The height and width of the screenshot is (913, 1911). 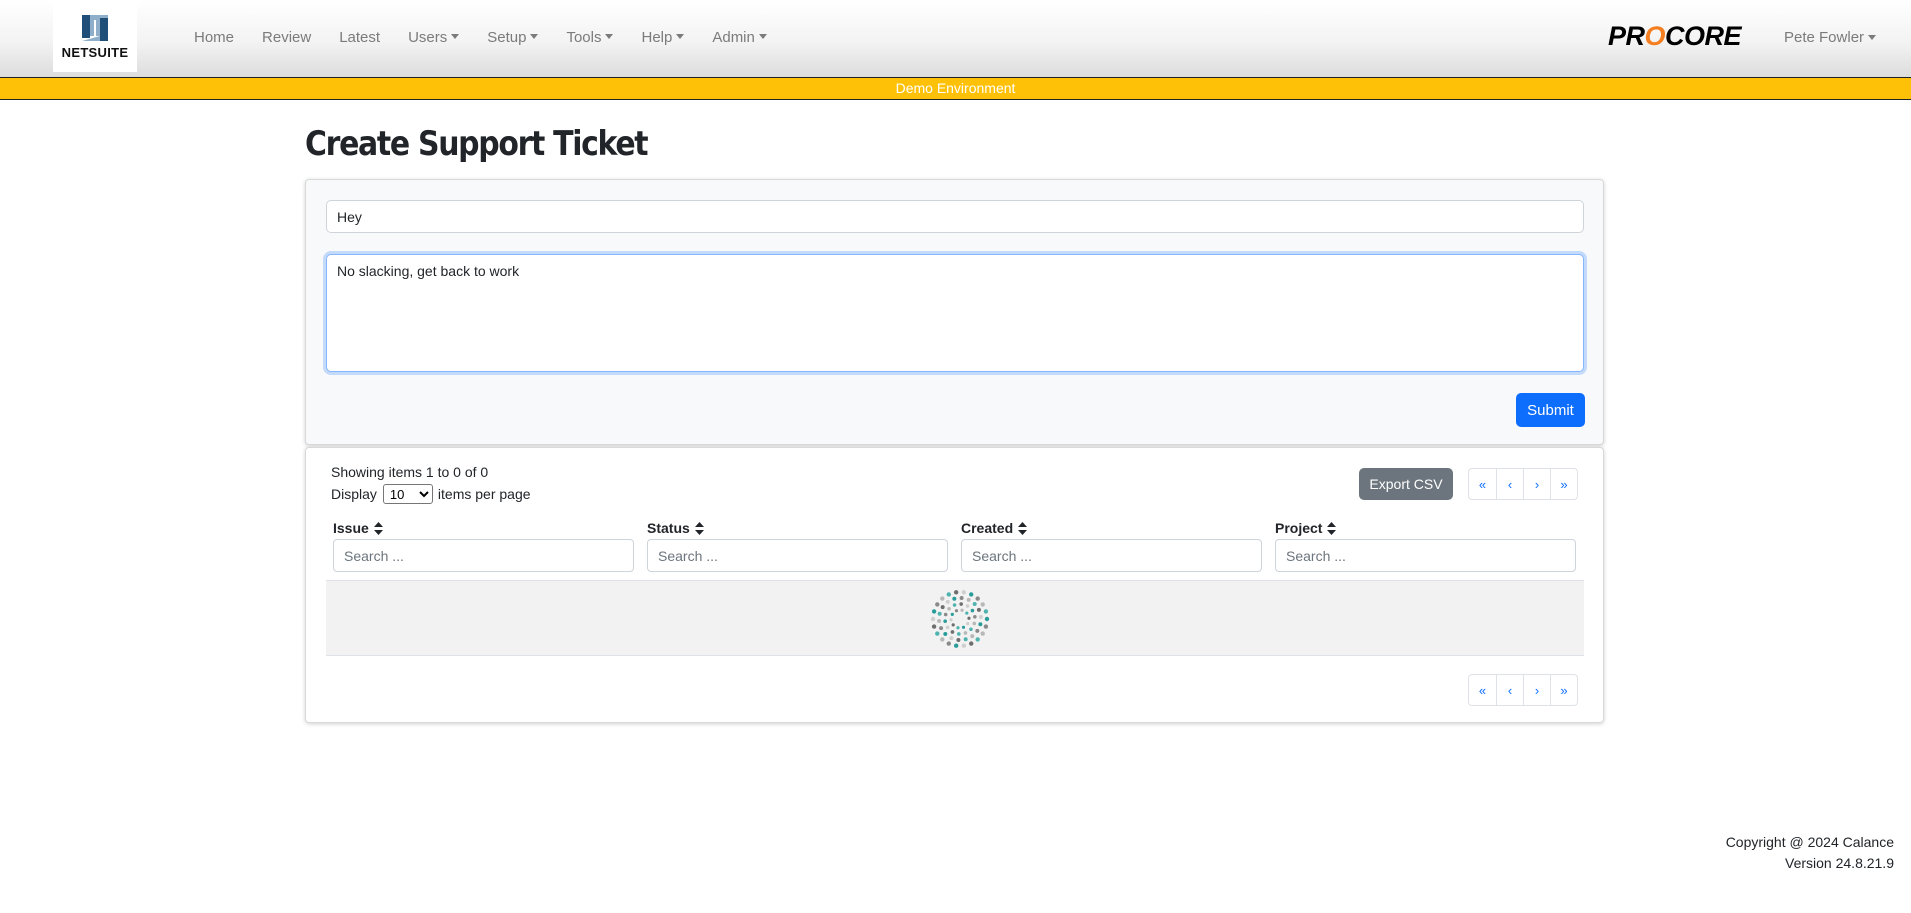 I want to click on copyright-text: Copyright @ 2024 Calance, so click(x=1809, y=842).